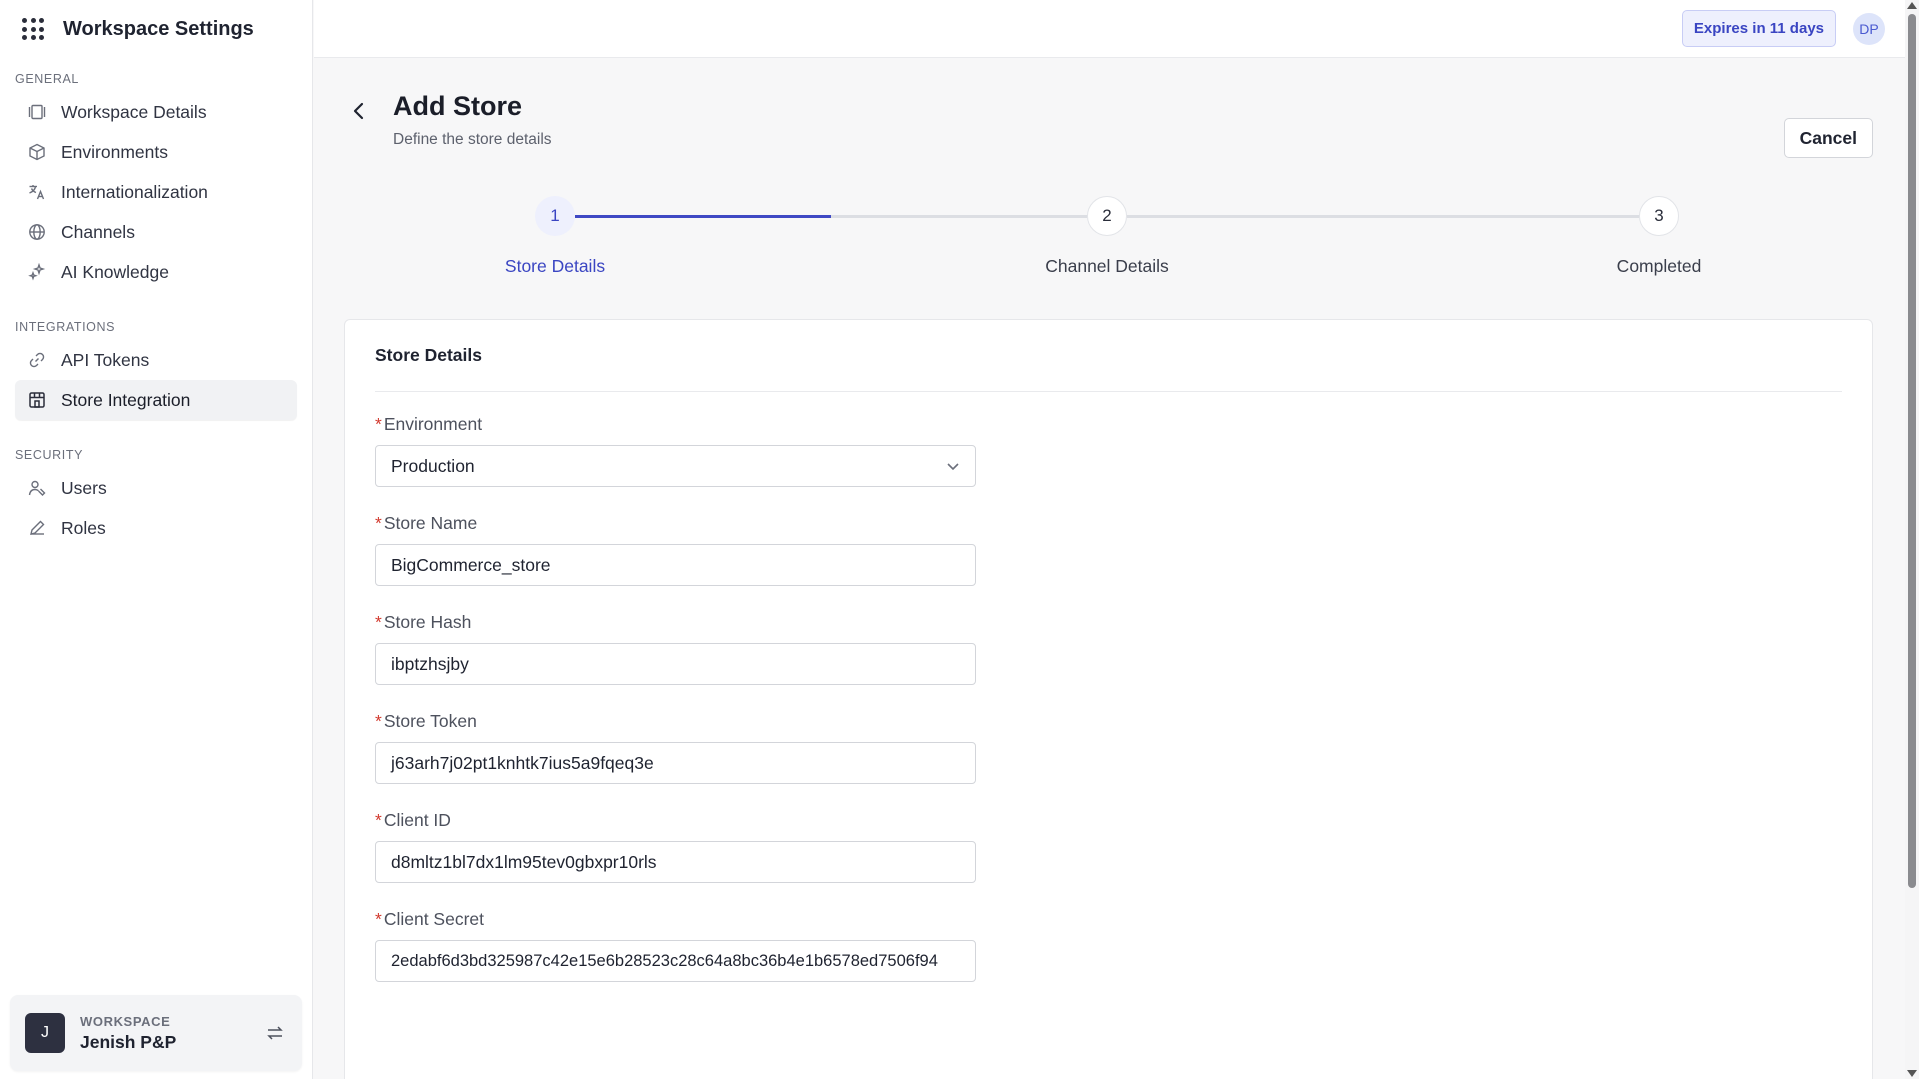 The image size is (1919, 1079). I want to click on sidebar-item-users: Users, so click(156, 488).